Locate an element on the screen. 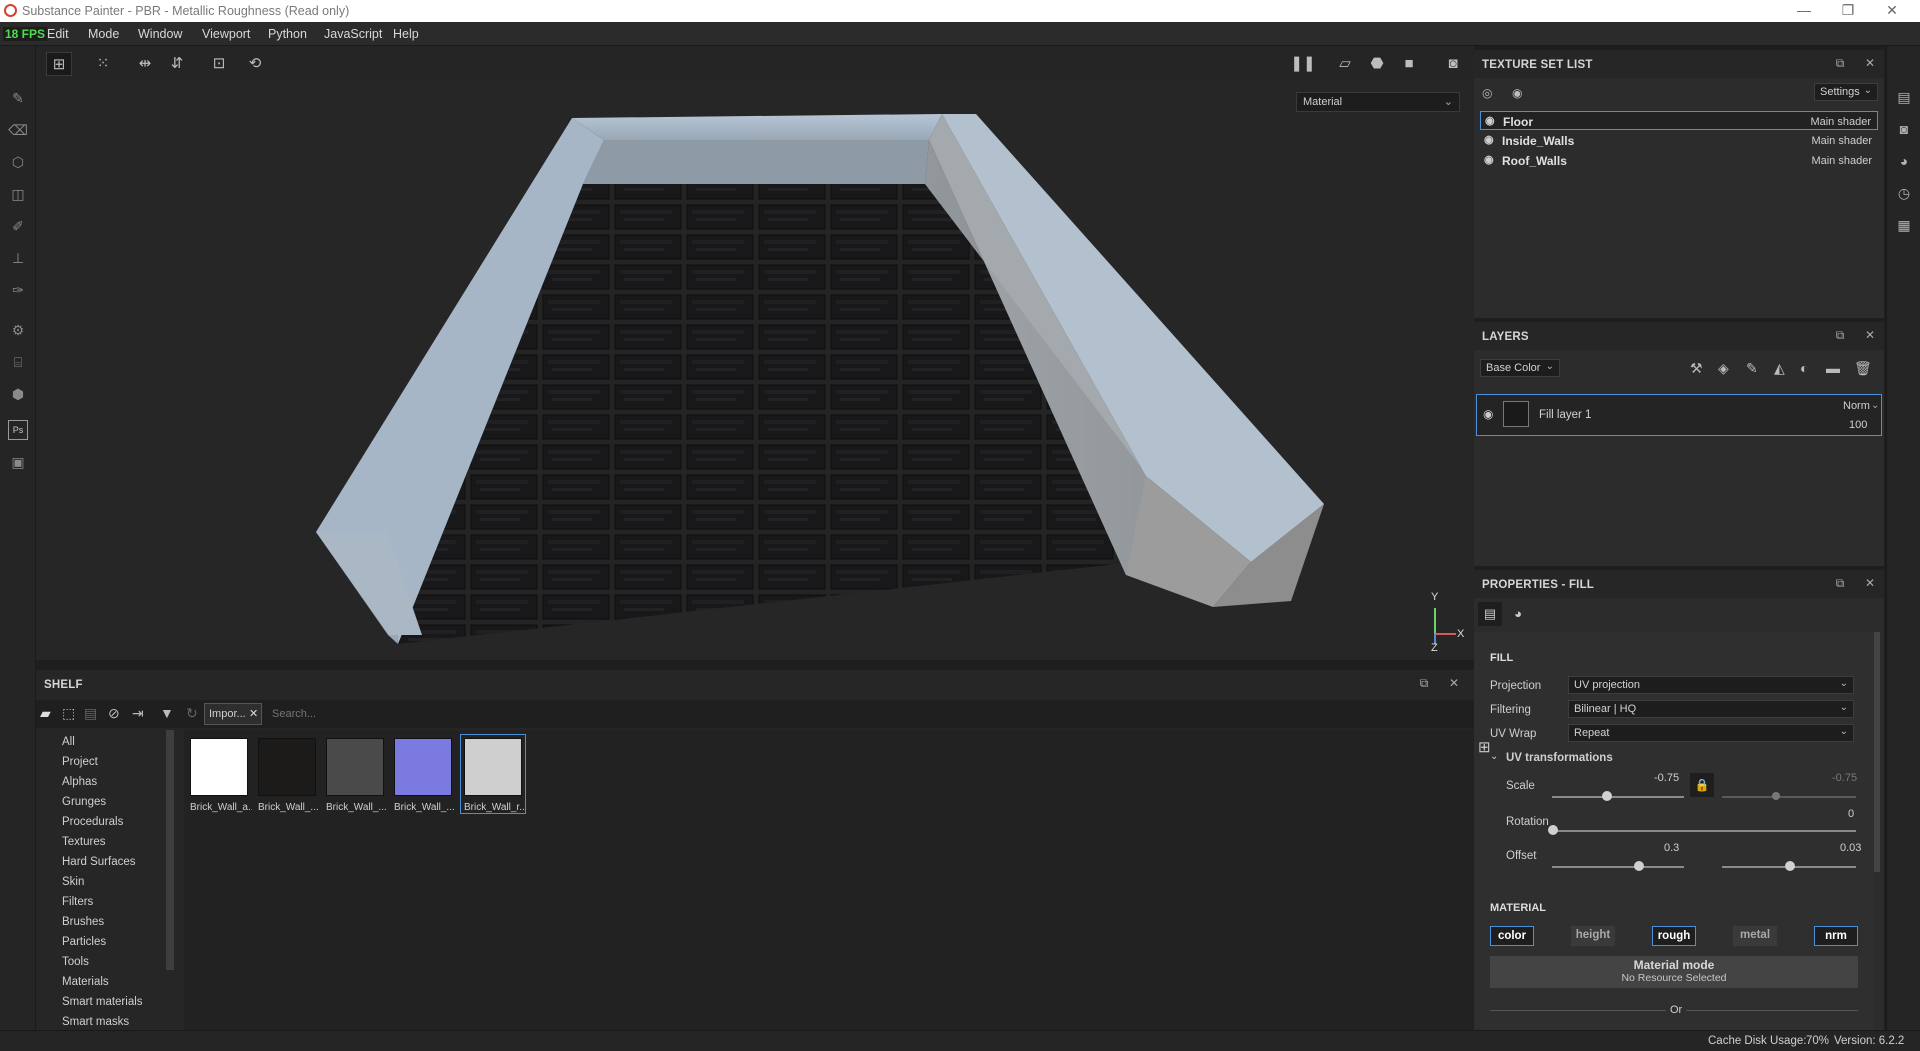 The height and width of the screenshot is (1051, 1920). export-icon: ▣ is located at coordinates (18, 462).